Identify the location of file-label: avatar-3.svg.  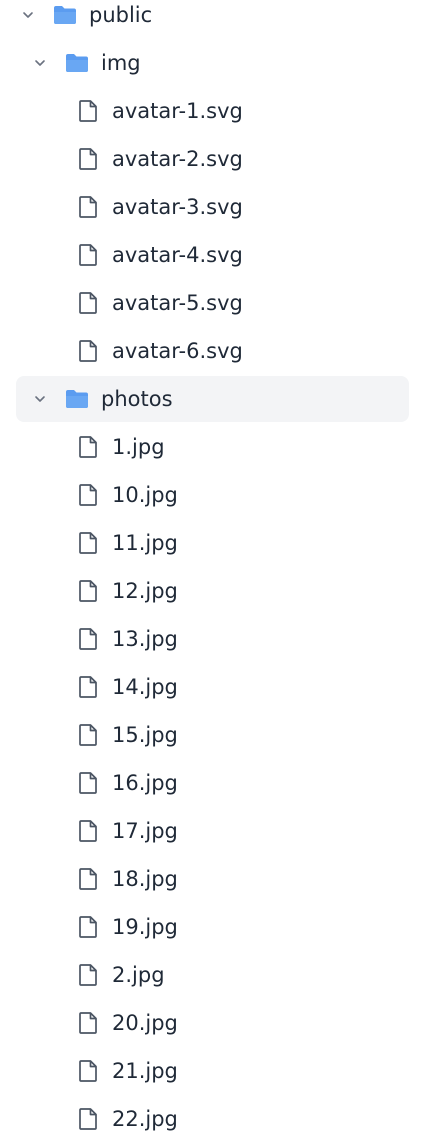
(177, 206).